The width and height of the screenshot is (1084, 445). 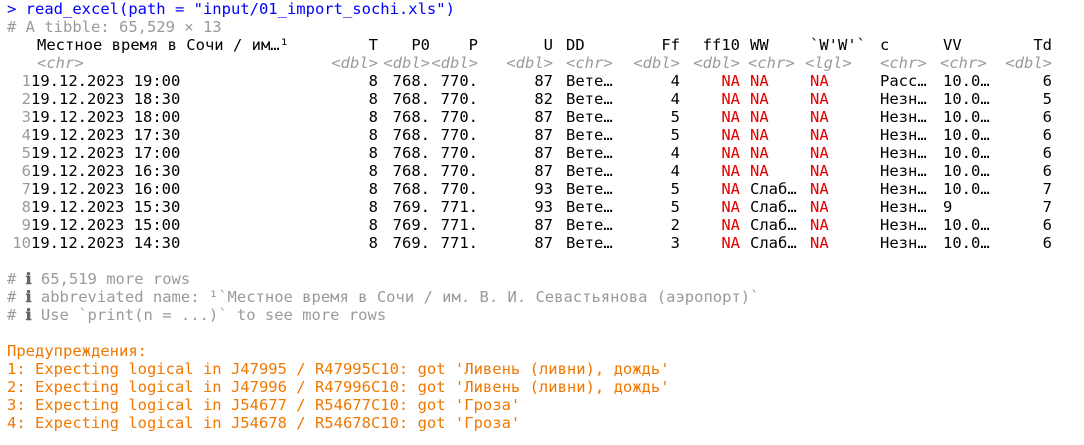 What do you see at coordinates (111, 279) in the screenshot?
I see `info-text: 65,519 more rows` at bounding box center [111, 279].